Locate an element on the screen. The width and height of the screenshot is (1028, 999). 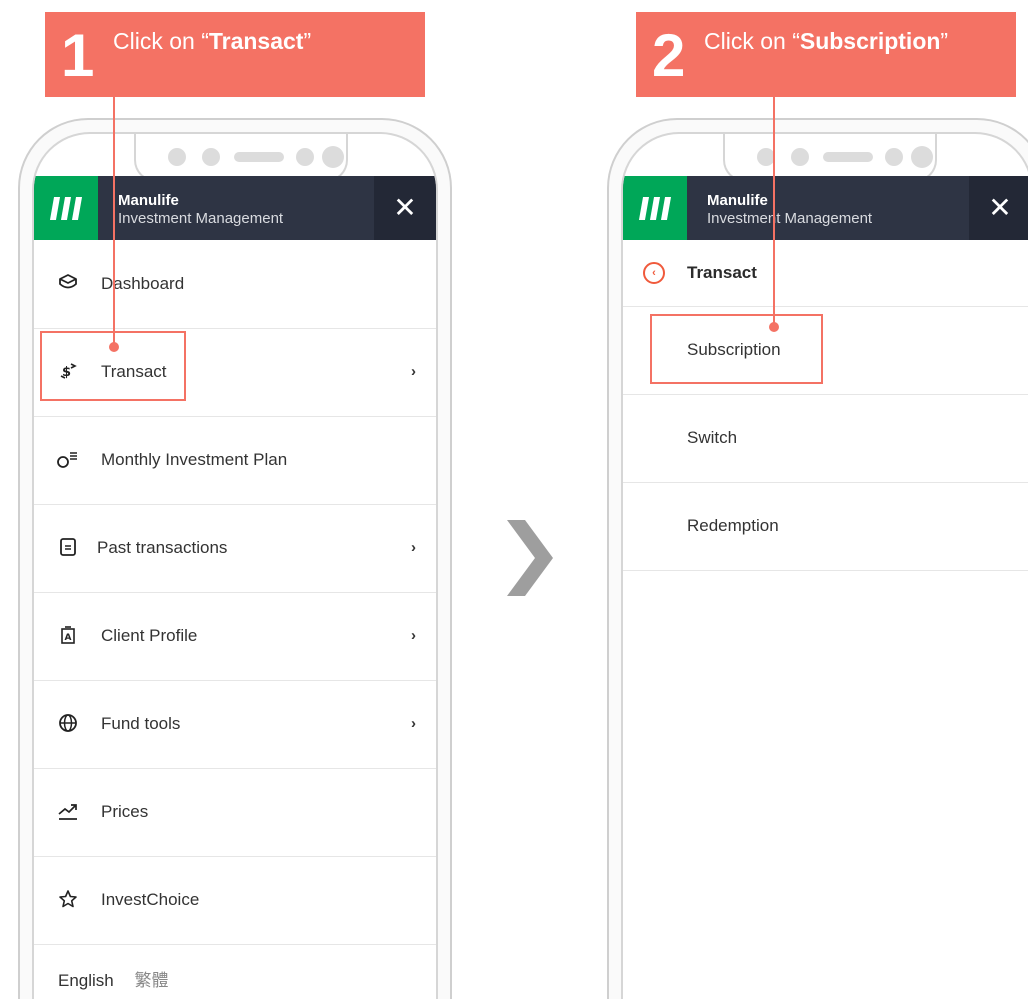
menu-item-label: Fund tools is located at coordinates (141, 723).